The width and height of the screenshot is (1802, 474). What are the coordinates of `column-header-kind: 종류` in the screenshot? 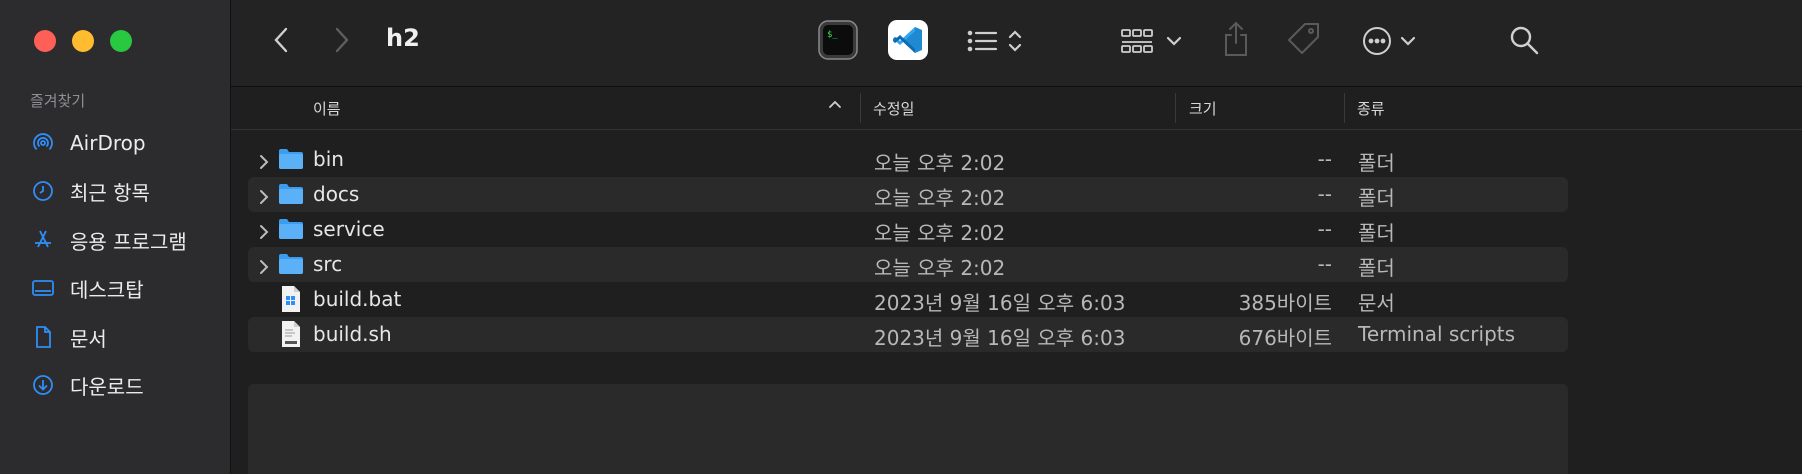 It's located at (1371, 108).